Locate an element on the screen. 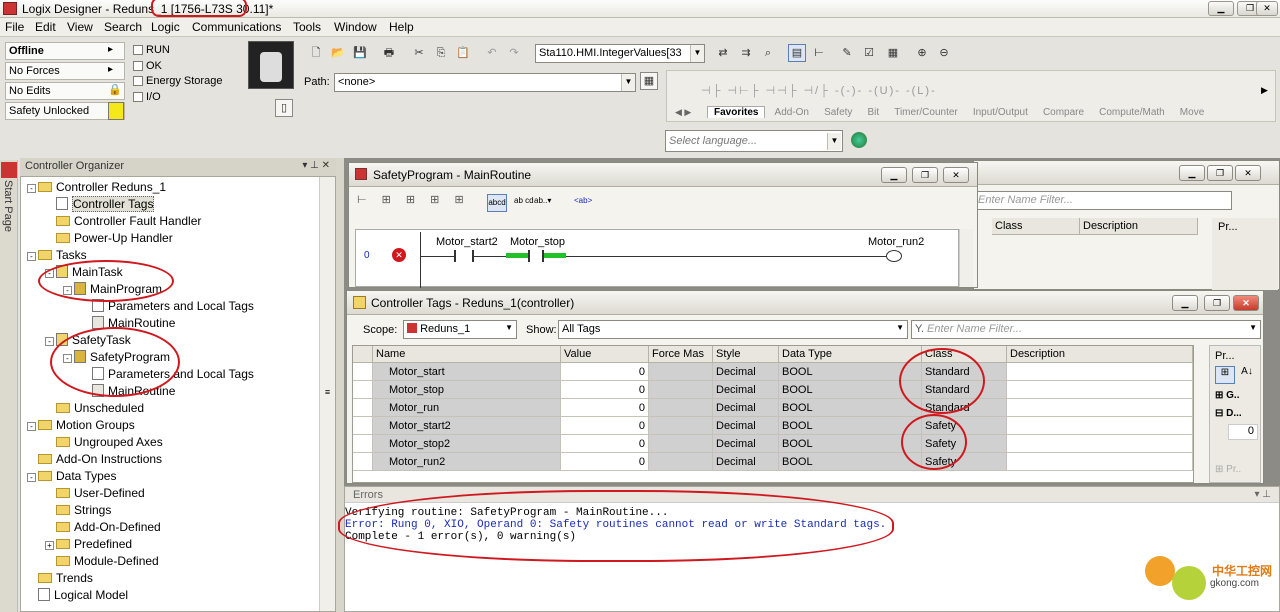 This screenshot has width=1280, height=612. save-icon: 💾 is located at coordinates (360, 53).